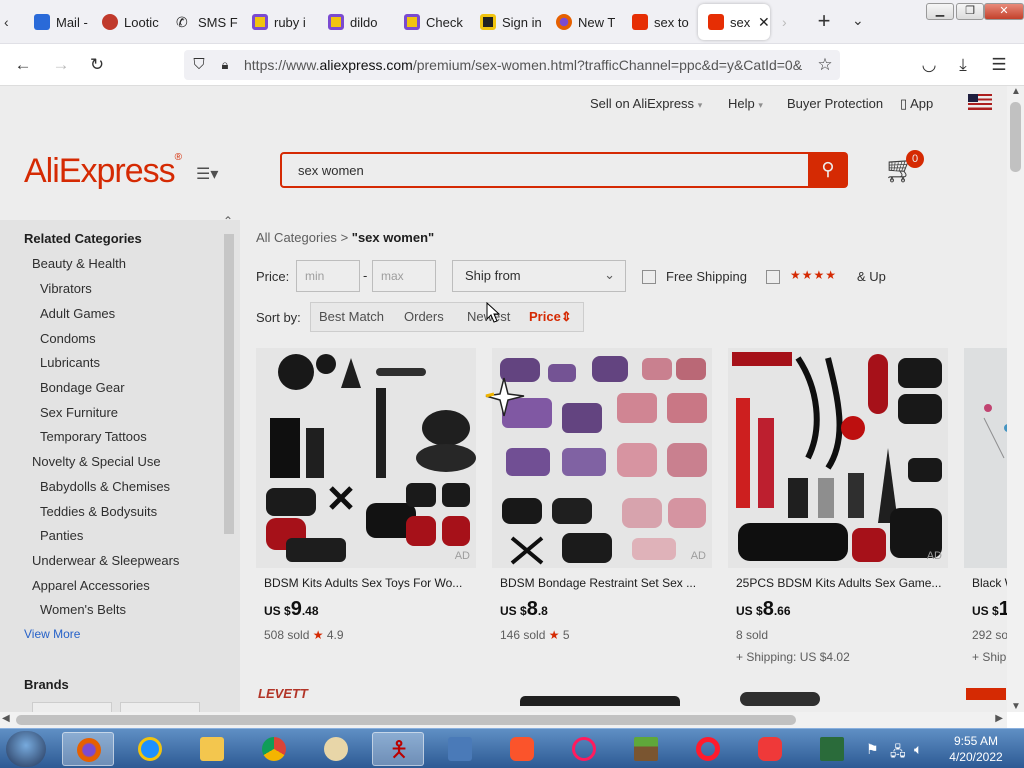 Image resolution: width=1024 pixels, height=768 pixels. What do you see at coordinates (82, 387) in the screenshot?
I see `category-bondage-gear: Bondage Gear` at bounding box center [82, 387].